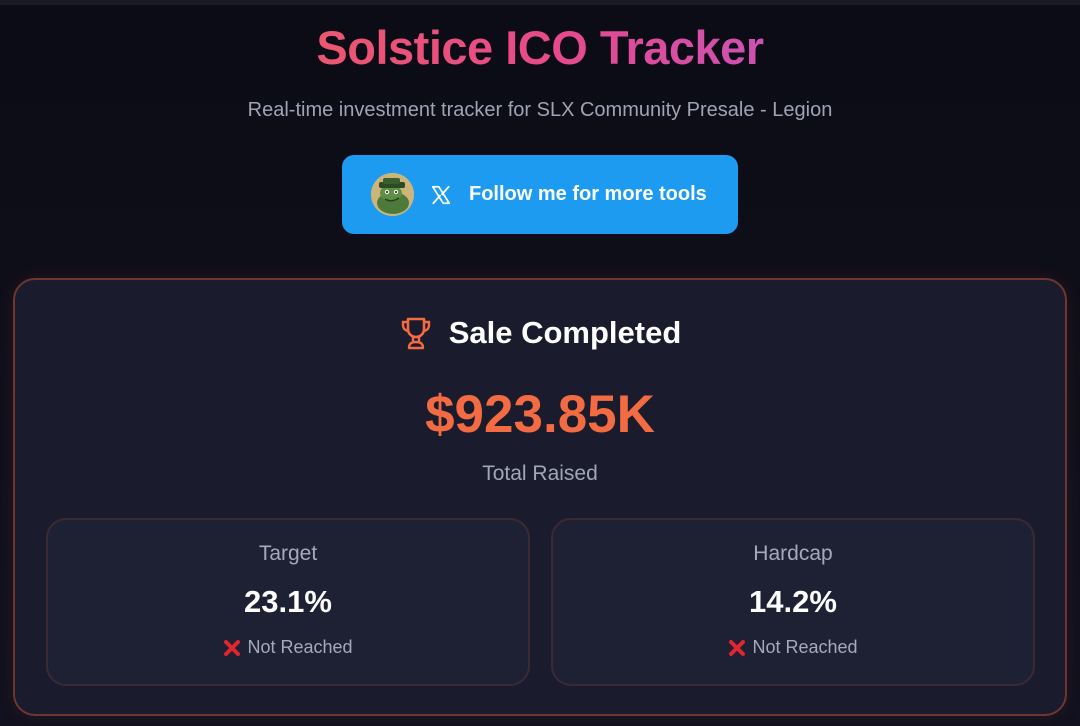 This screenshot has height=726, width=1080. I want to click on hardcap-status-label: Not Reached, so click(805, 647).